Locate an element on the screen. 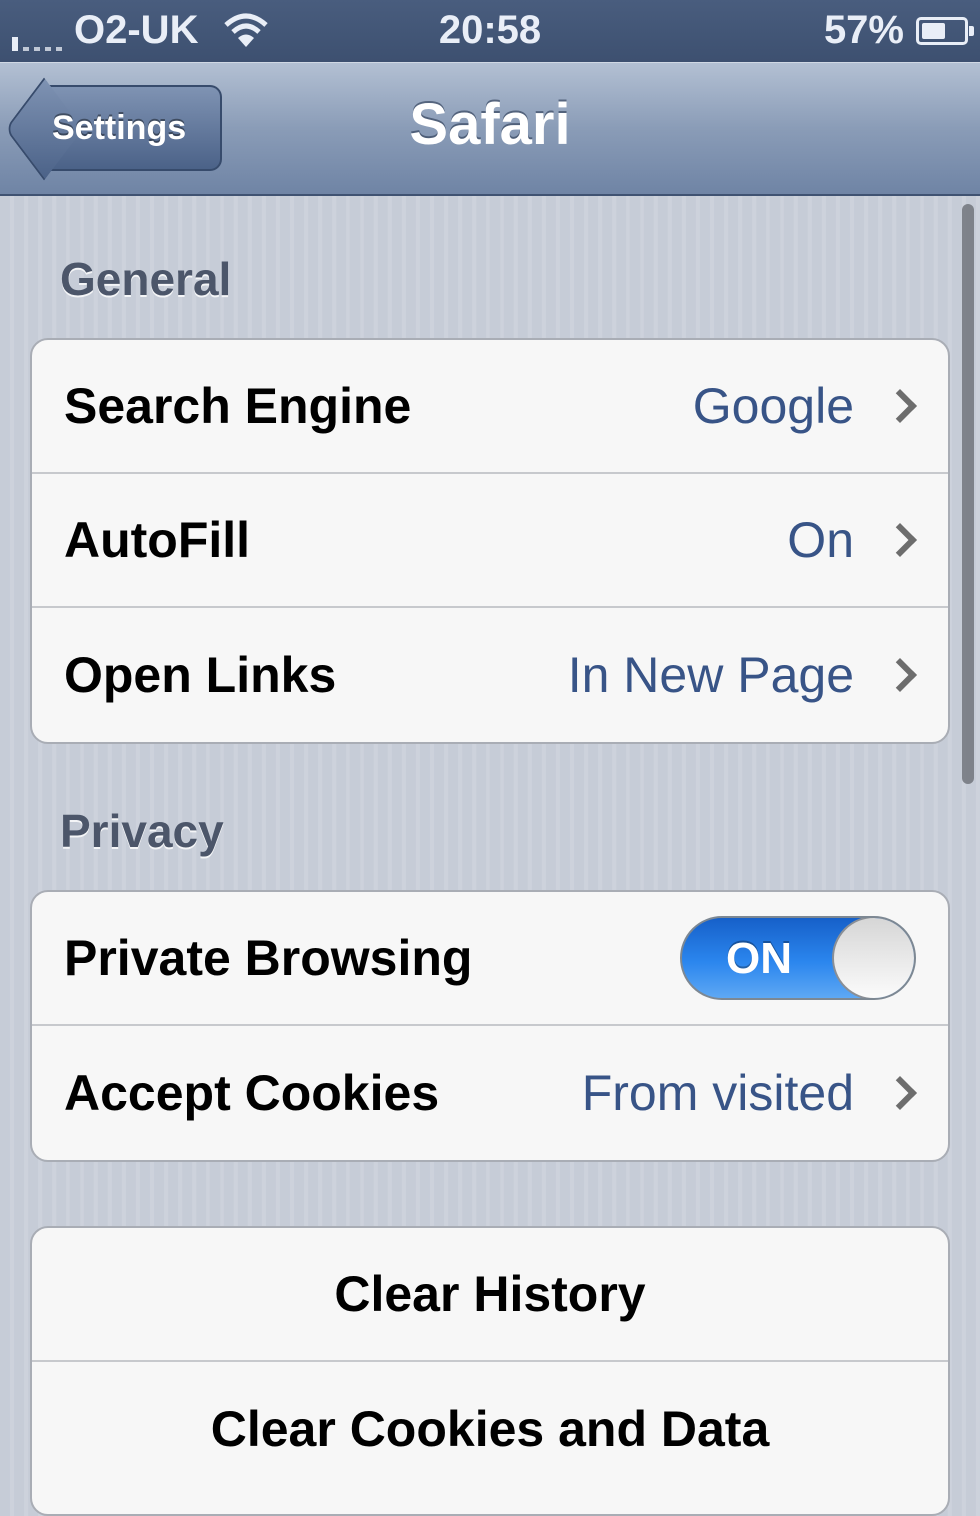 The height and width of the screenshot is (1516, 980). clear-cookies-button: Clear Cookies and Data is located at coordinates (490, 1429).